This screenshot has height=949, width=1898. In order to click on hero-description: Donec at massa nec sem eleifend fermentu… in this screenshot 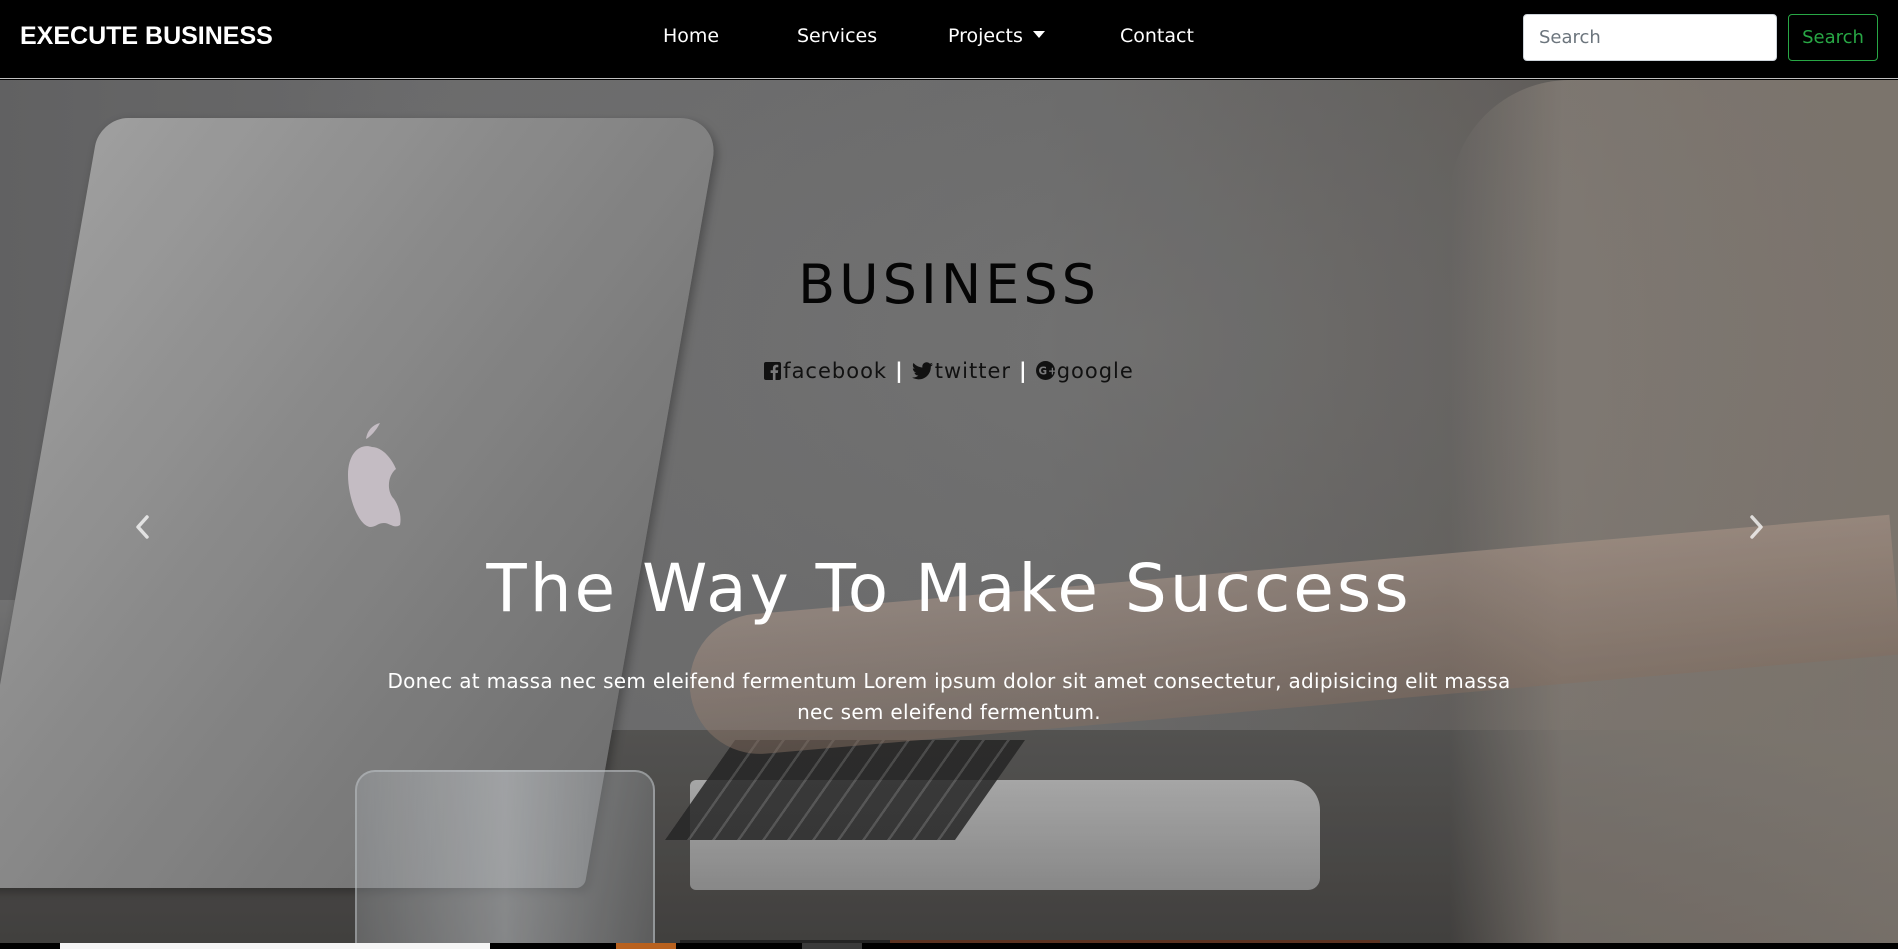, I will do `click(949, 696)`.